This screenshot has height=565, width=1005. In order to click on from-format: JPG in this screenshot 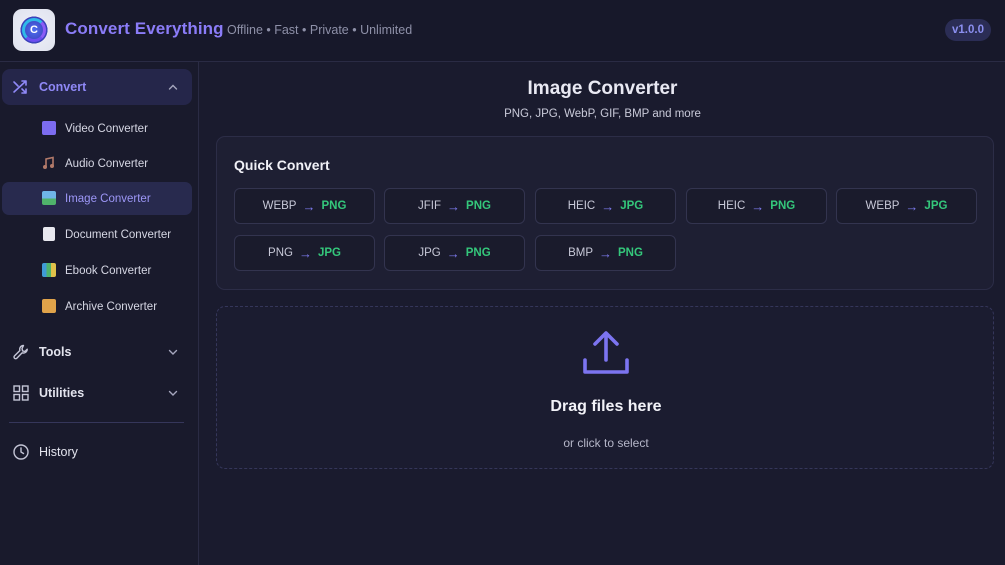, I will do `click(429, 253)`.